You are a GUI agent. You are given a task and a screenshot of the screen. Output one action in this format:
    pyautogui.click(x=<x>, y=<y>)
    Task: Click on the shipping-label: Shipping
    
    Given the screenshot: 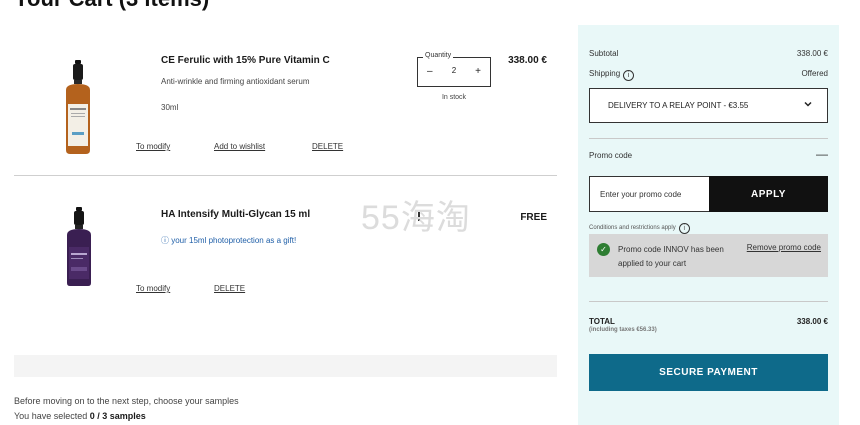 What is the action you would take?
    pyautogui.click(x=605, y=73)
    